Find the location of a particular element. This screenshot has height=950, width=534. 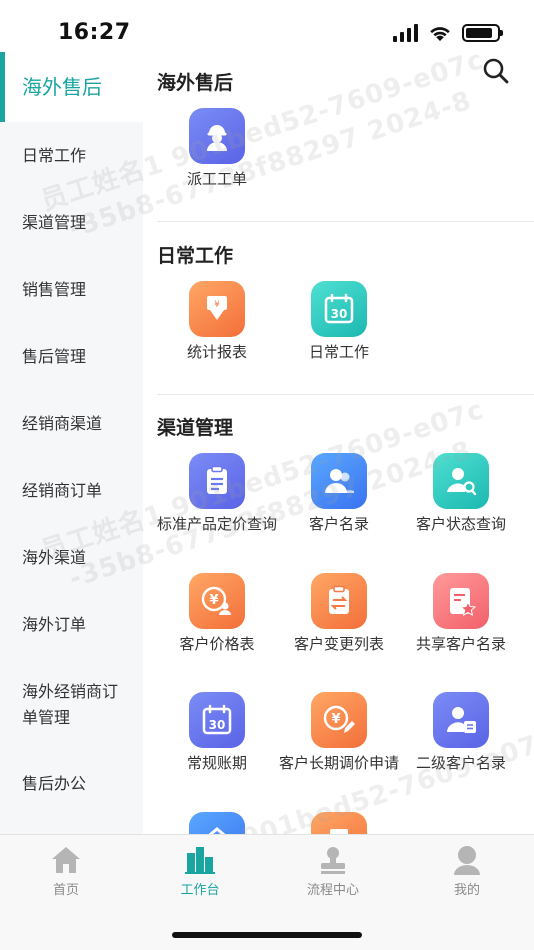

sidebar-item-overseas-dealer-orders: 海外经销商订单管理 is located at coordinates (71, 705).